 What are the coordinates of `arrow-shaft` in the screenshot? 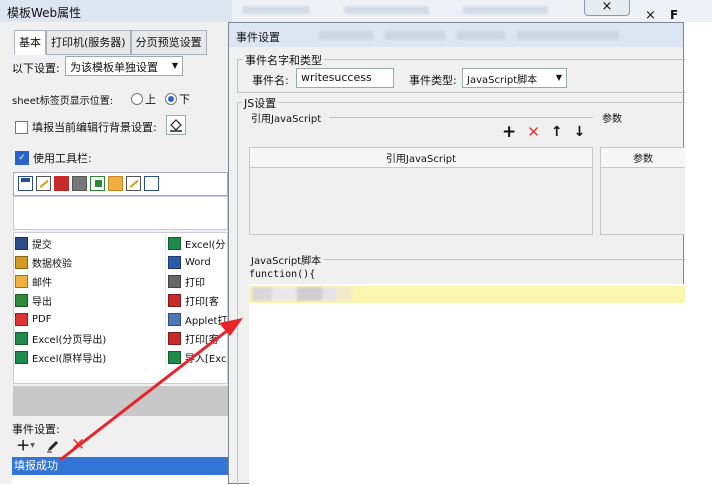 It's located at (144, 395).